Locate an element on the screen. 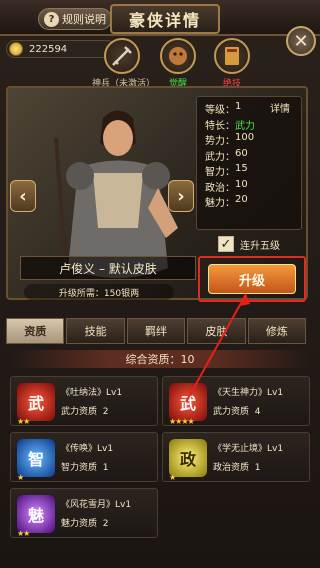 The width and height of the screenshot is (320, 568). tab-training: 修炼 is located at coordinates (277, 331).